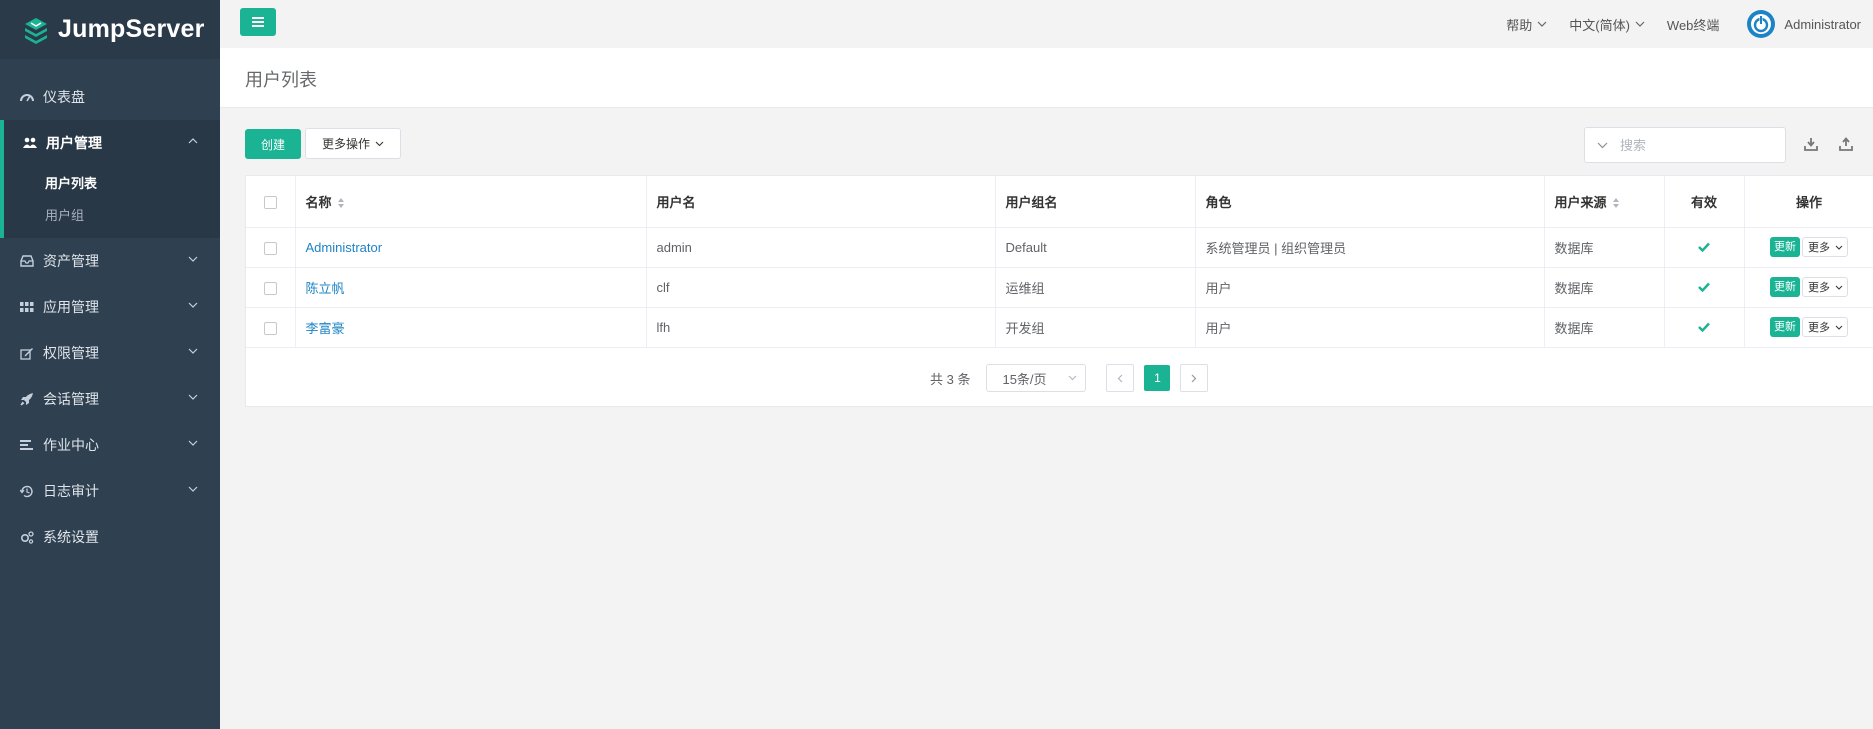  What do you see at coordinates (1704, 327) in the screenshot?
I see `check-icon` at bounding box center [1704, 327].